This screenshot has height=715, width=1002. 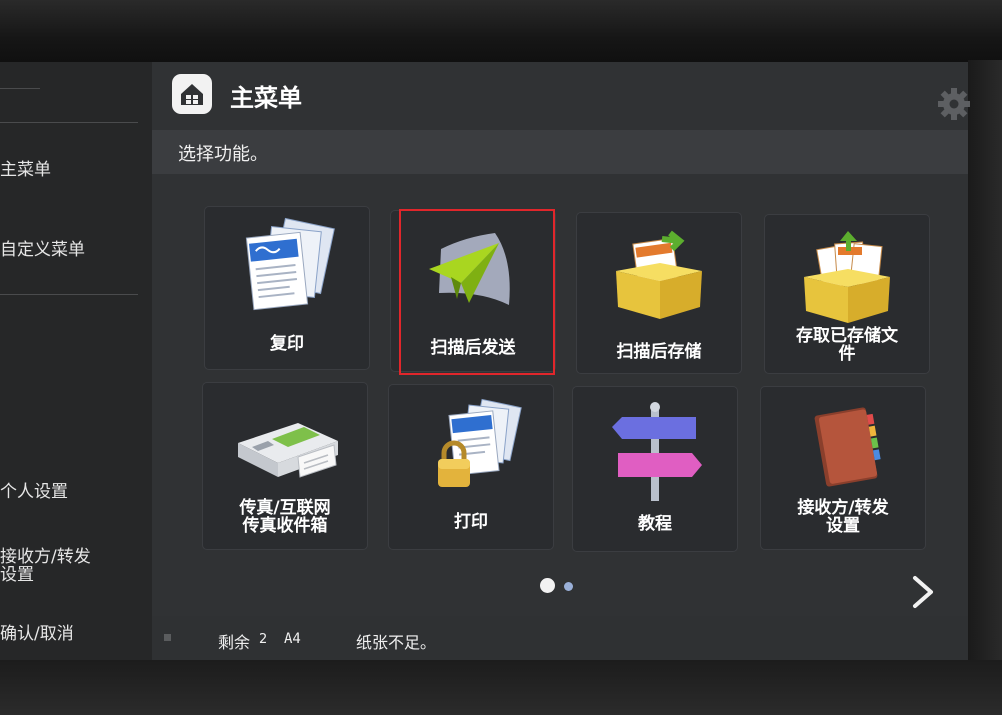 I want to click on signpost-icon, so click(x=656, y=449).